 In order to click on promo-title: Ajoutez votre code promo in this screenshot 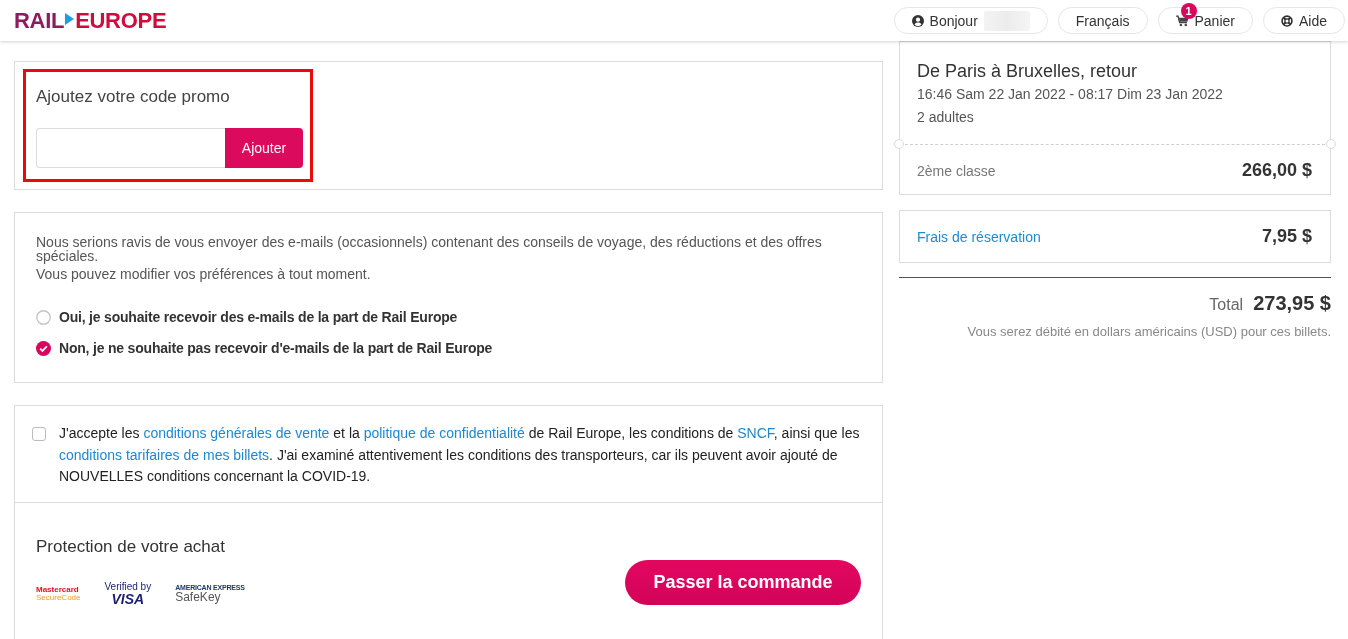, I will do `click(133, 97)`.